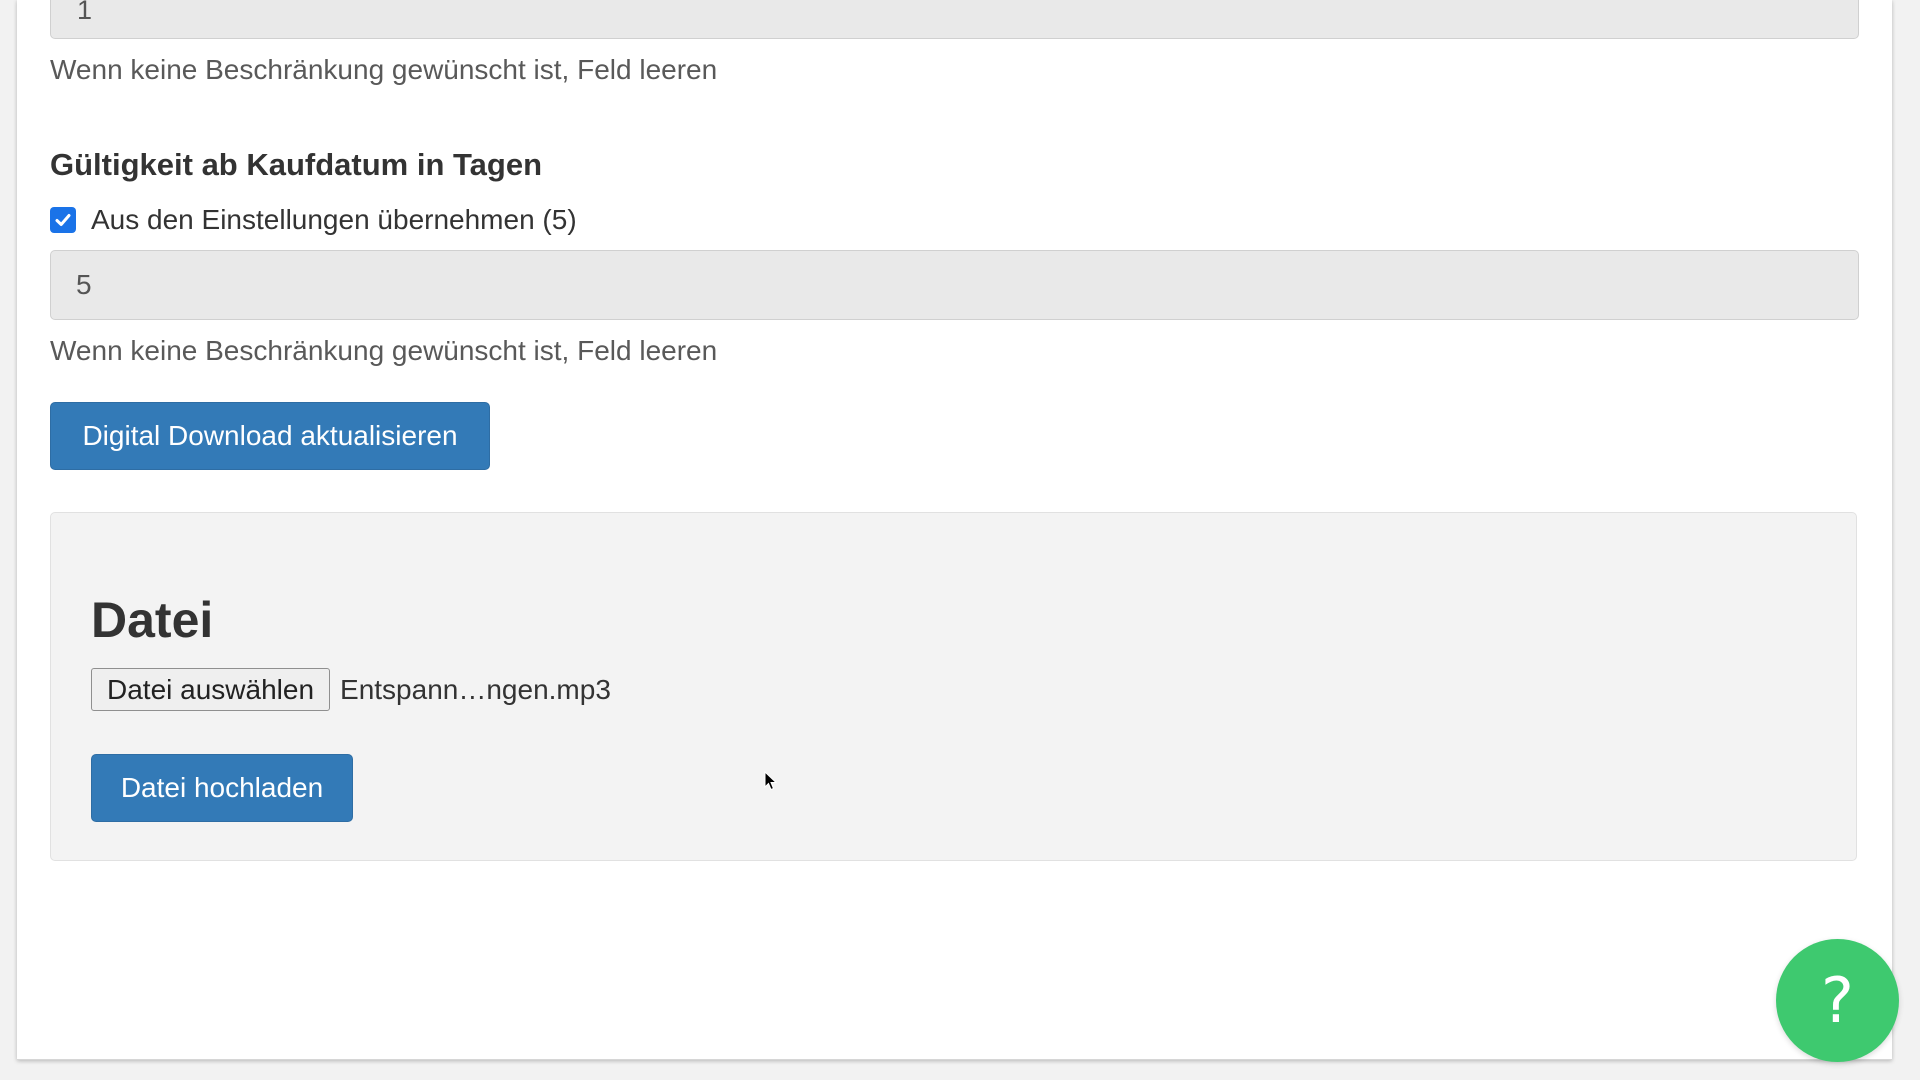 The image size is (1920, 1080). Describe the element at coordinates (211, 689) in the screenshot. I see `choose-file-button: Datei auswählen` at that location.